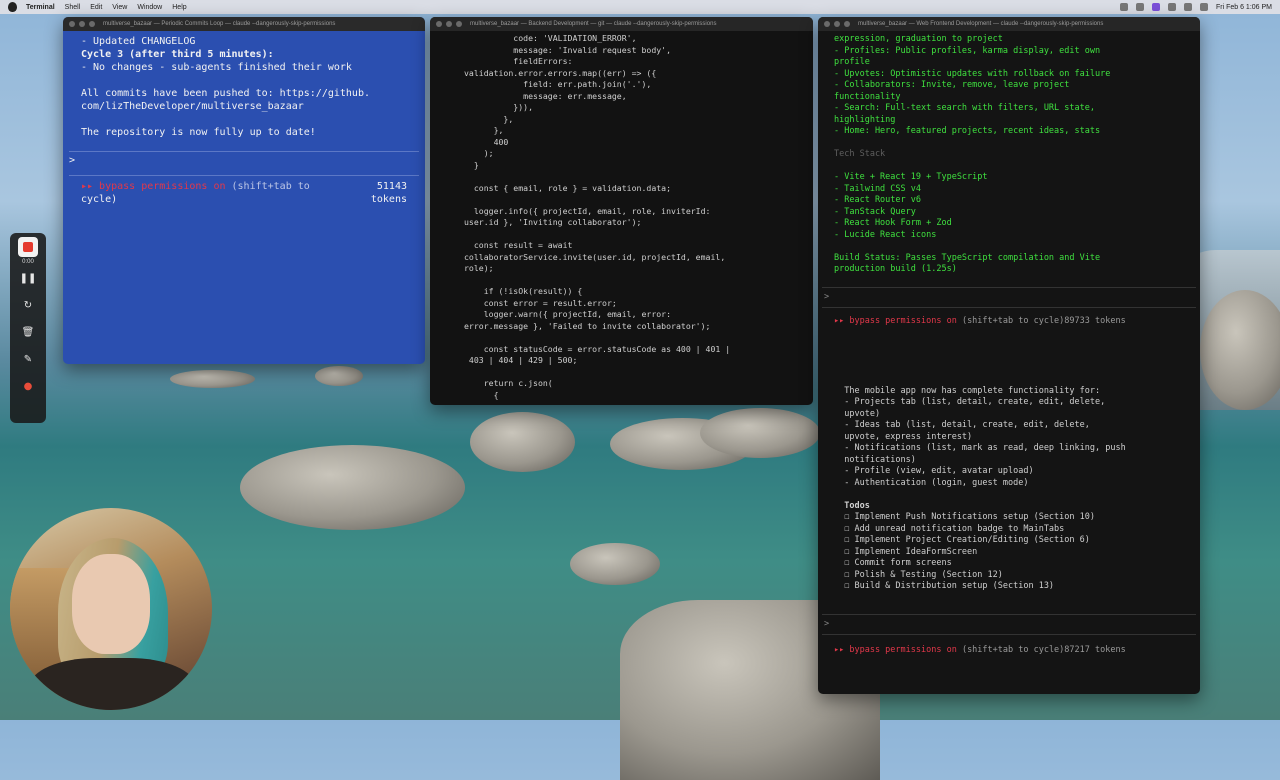 The width and height of the screenshot is (1280, 780). Describe the element at coordinates (12, 7) in the screenshot. I see `apple-icon` at that location.